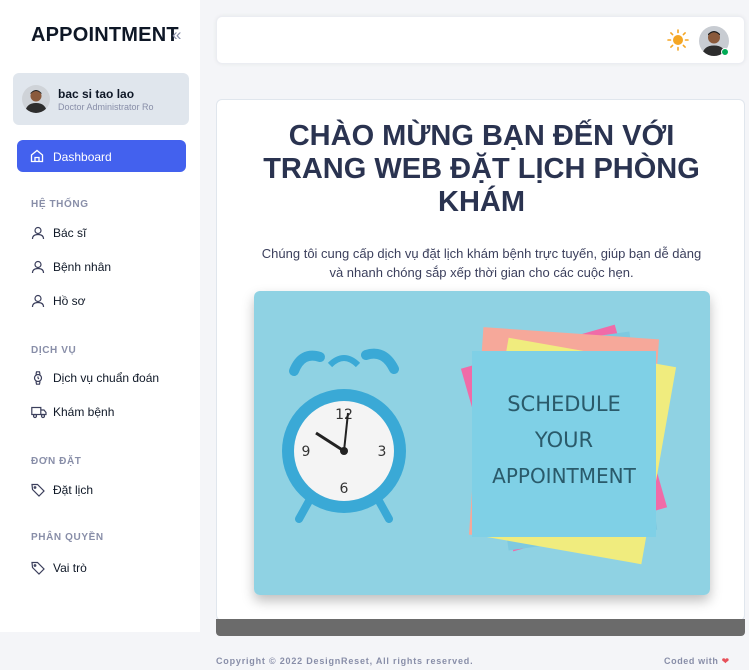  Describe the element at coordinates (84, 412) in the screenshot. I see `nav-item-label: Khám bệnh` at that location.